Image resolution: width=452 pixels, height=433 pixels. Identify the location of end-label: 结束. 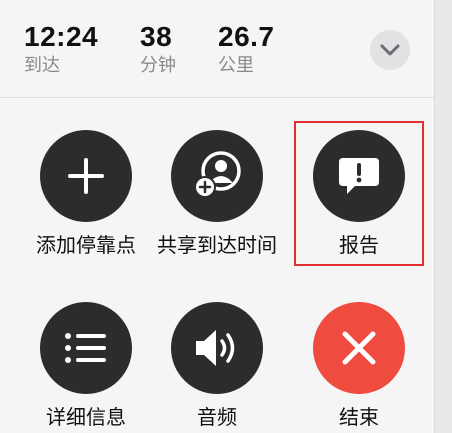
(359, 417).